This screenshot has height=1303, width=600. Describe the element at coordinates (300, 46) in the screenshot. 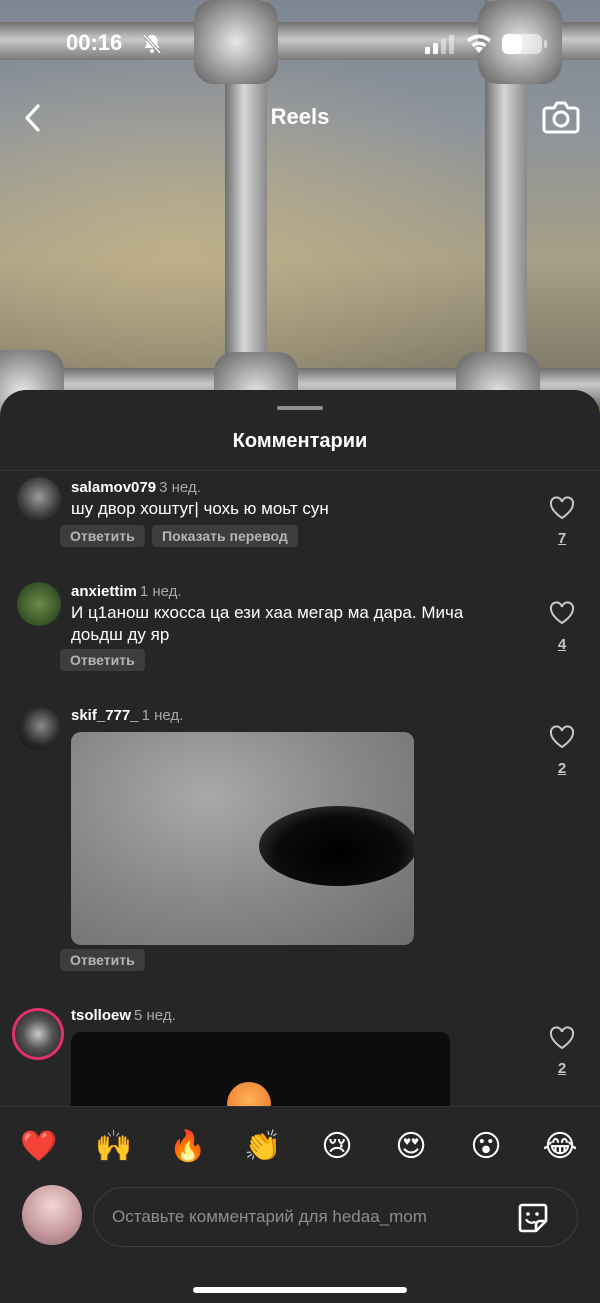

I see `status-bar: 00:16` at that location.